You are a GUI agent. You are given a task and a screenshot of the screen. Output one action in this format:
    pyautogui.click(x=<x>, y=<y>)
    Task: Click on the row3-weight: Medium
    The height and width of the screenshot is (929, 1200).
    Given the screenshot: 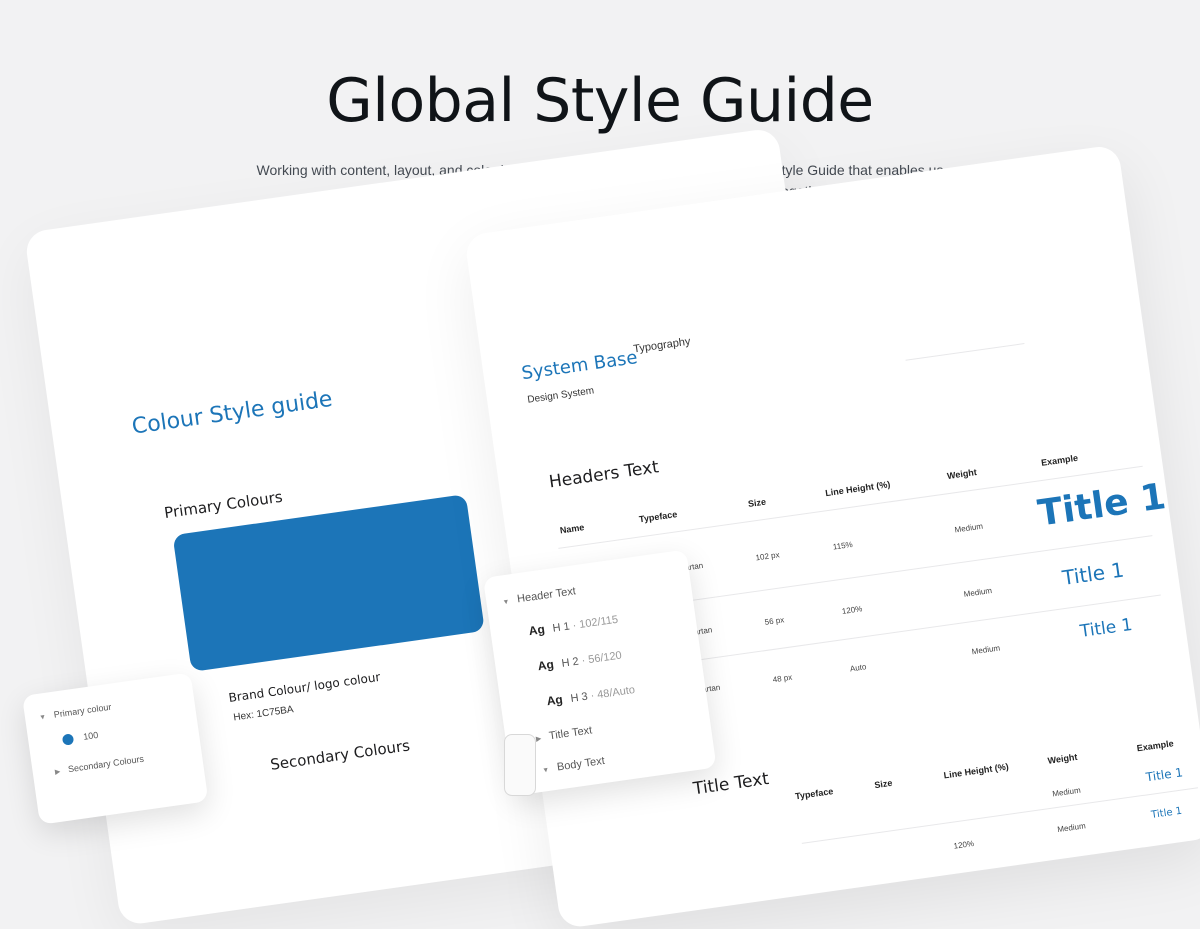 What is the action you would take?
    pyautogui.click(x=986, y=650)
    